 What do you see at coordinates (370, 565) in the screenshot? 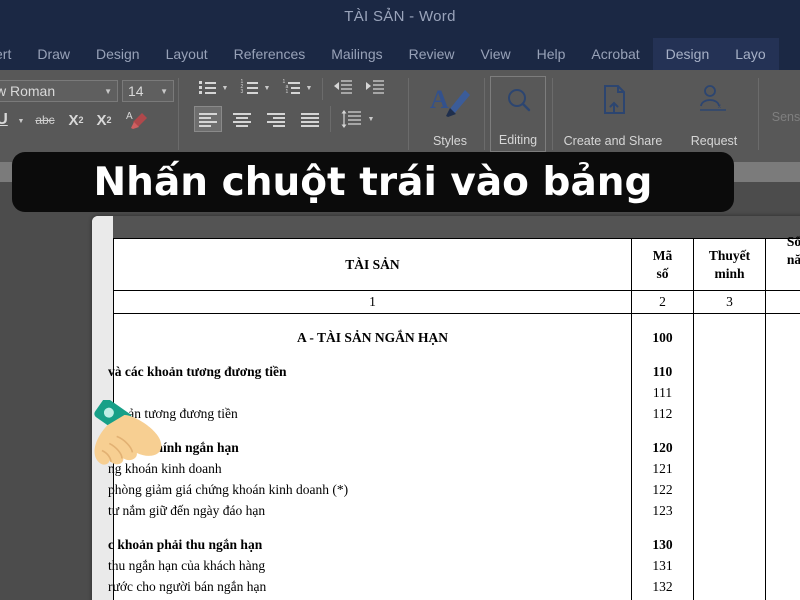
I see `table-cell-name: thu ngắn hạn của khách hàng` at bounding box center [370, 565].